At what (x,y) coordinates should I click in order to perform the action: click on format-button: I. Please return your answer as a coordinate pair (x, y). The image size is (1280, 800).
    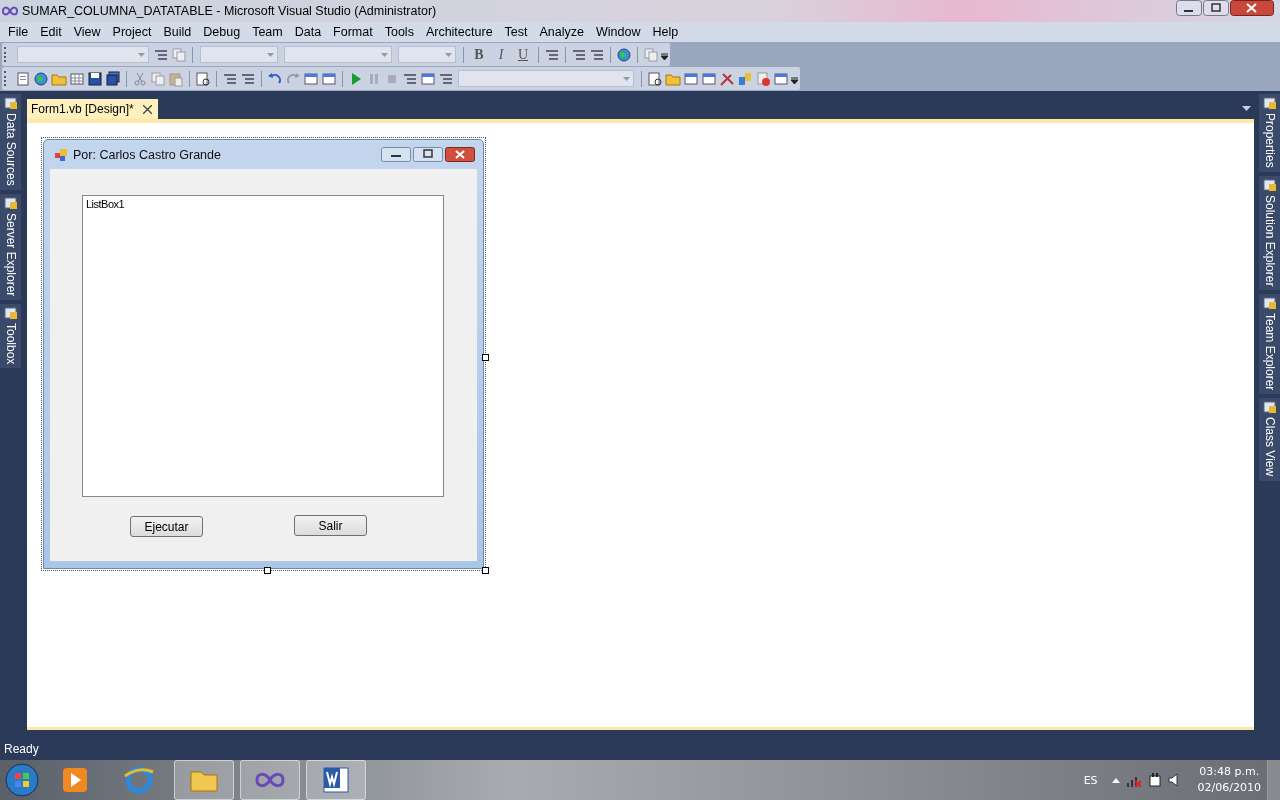
    Looking at the image, I should click on (501, 54).